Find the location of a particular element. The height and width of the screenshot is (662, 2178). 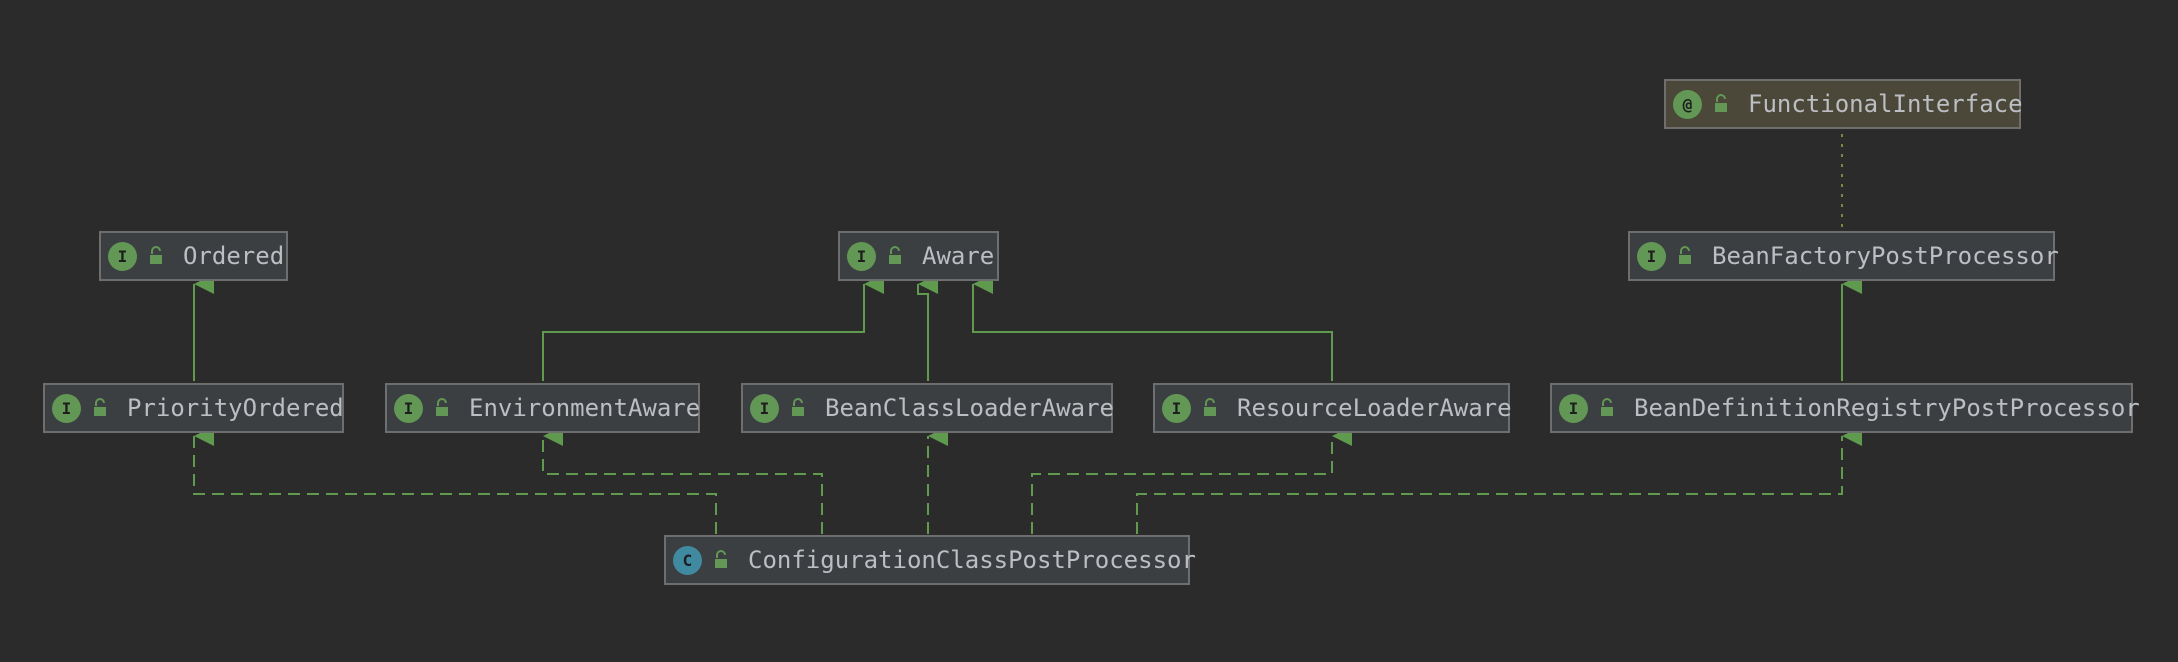

node-priority-ordered: I PriorityOrdered is located at coordinates (193, 408).